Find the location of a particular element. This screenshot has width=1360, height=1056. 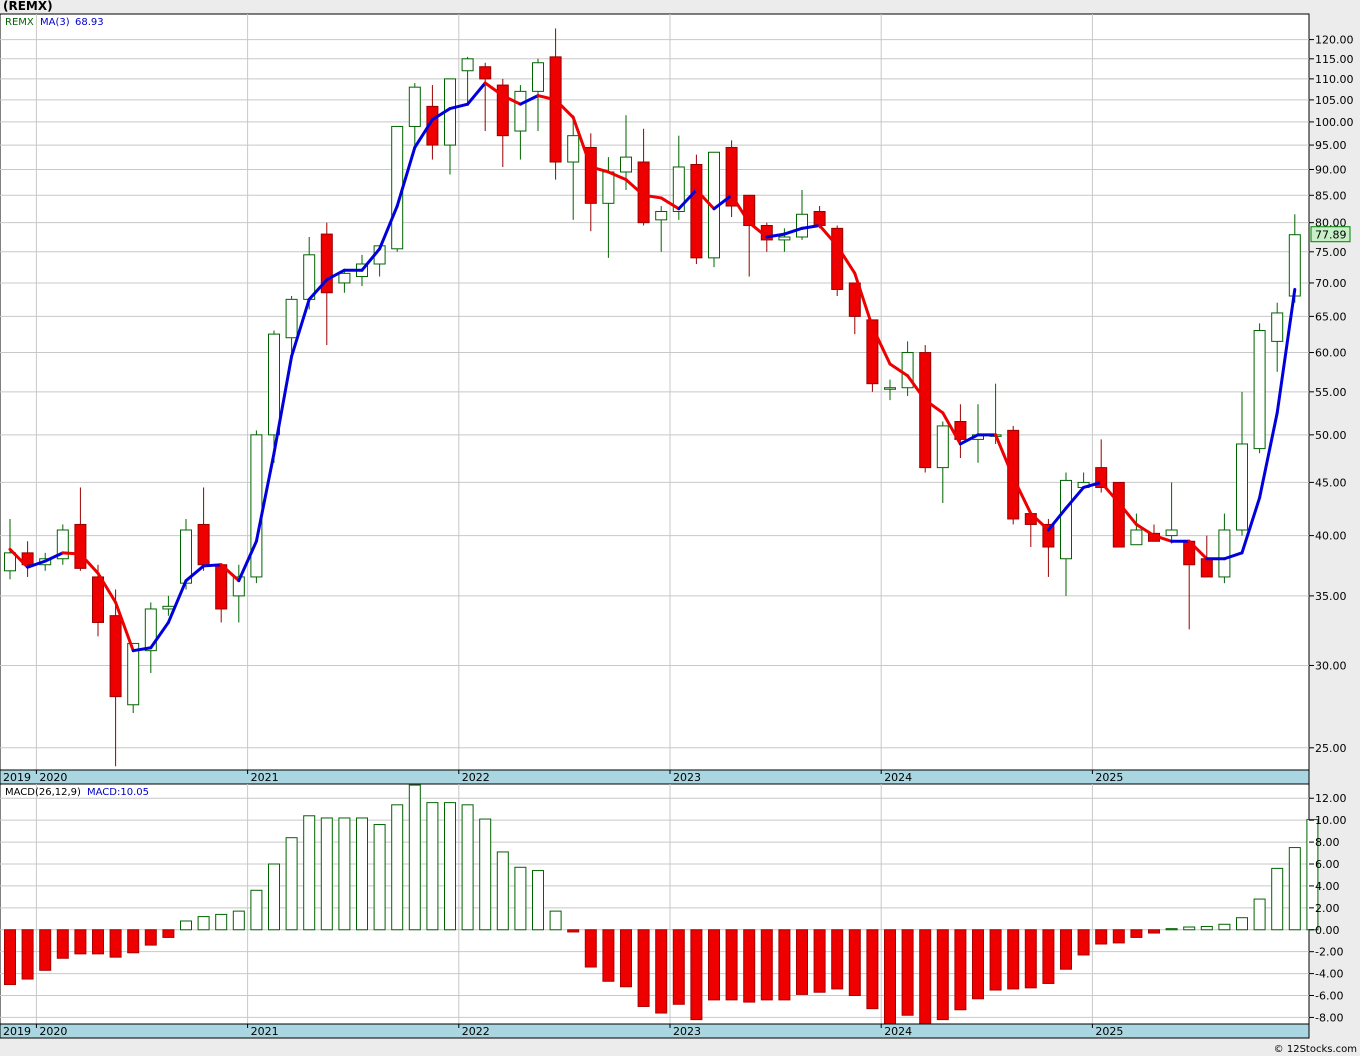

price-legend-ma-value: 68.93 is located at coordinates (89, 22).